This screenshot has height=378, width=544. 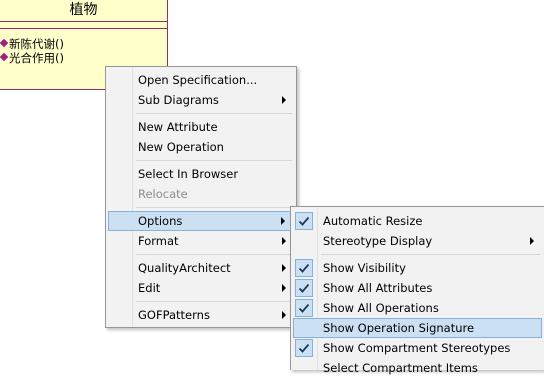 What do you see at coordinates (201, 174) in the screenshot?
I see `menu-item-select-in-browser: Select In Browser` at bounding box center [201, 174].